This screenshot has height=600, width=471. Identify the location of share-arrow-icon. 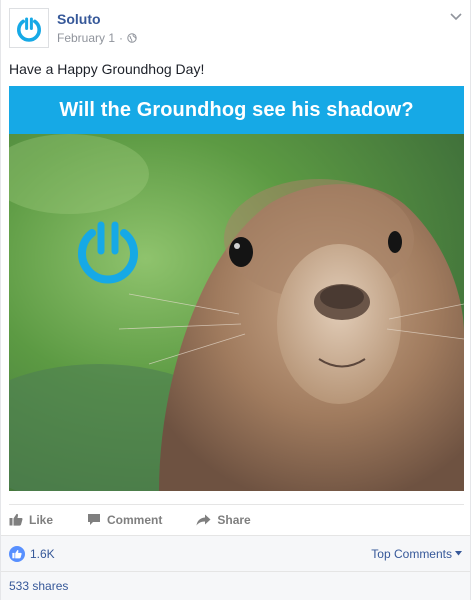
(203, 519).